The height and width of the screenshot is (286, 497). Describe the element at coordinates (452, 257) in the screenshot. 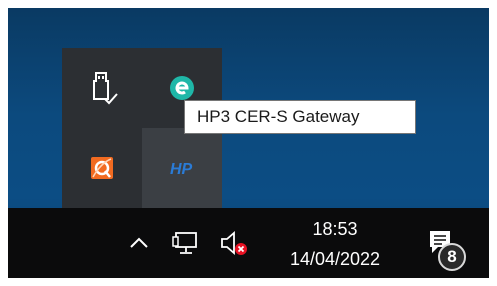

I see `notification-count-badge: 8` at that location.